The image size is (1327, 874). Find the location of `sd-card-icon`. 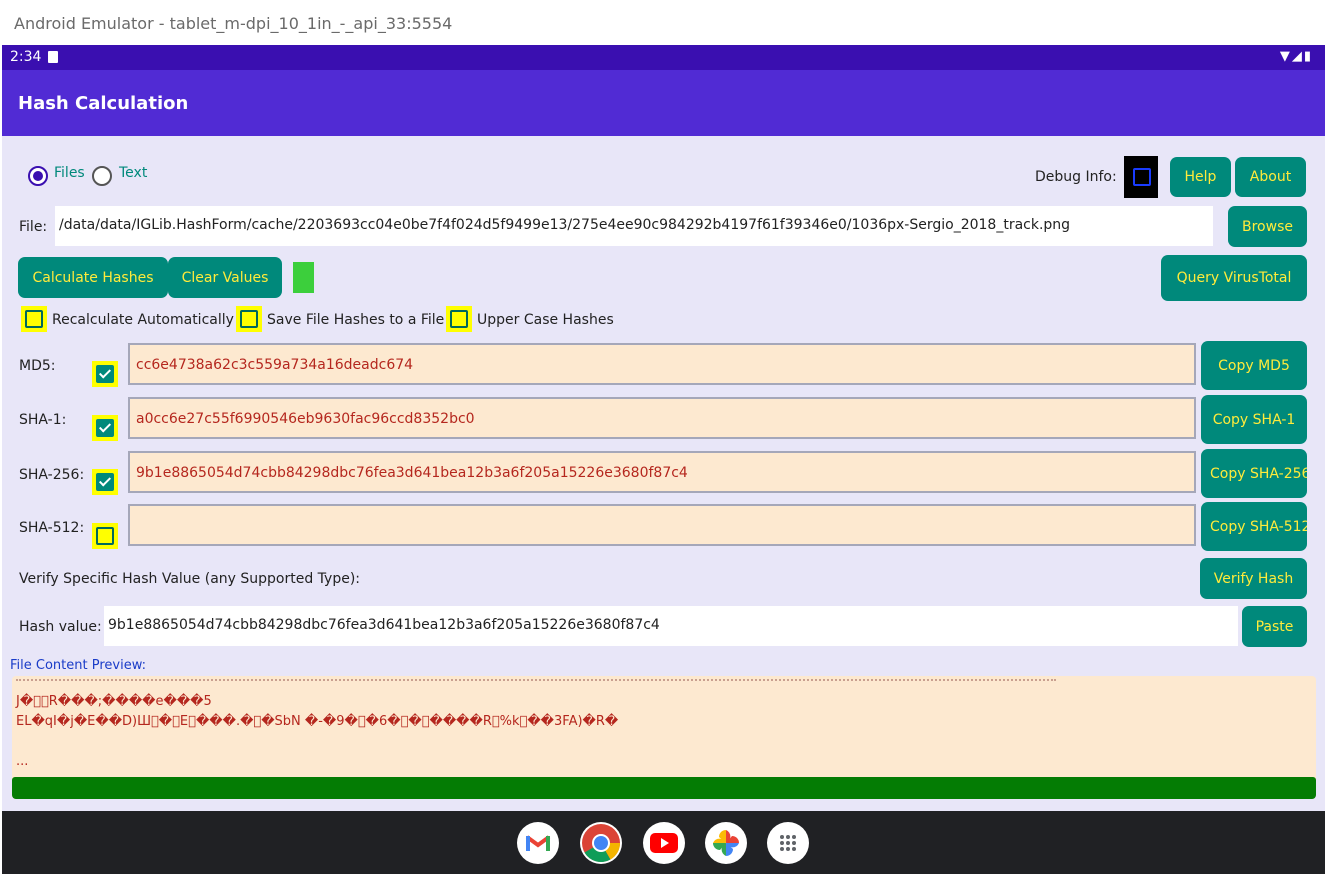

sd-card-icon is located at coordinates (53, 57).